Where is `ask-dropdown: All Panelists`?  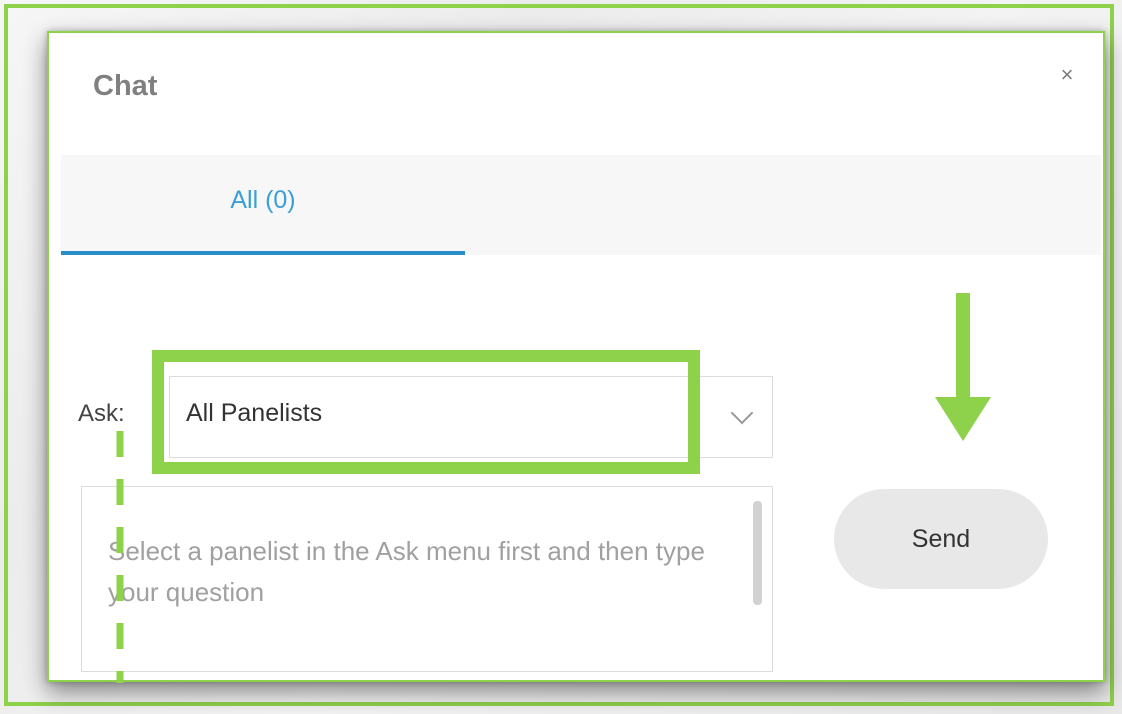
ask-dropdown: All Panelists is located at coordinates (471, 417).